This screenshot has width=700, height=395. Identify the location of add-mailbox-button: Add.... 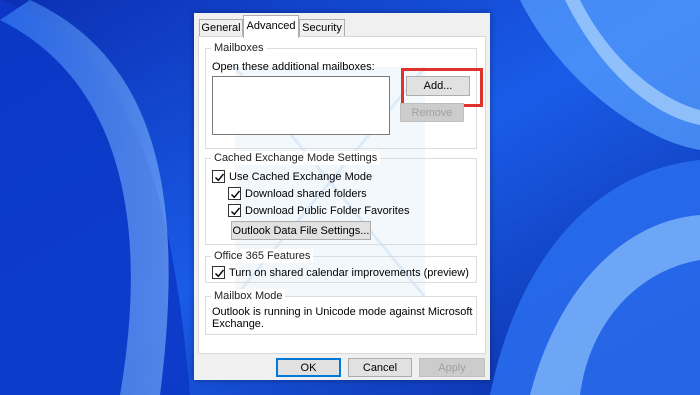
(438, 86).